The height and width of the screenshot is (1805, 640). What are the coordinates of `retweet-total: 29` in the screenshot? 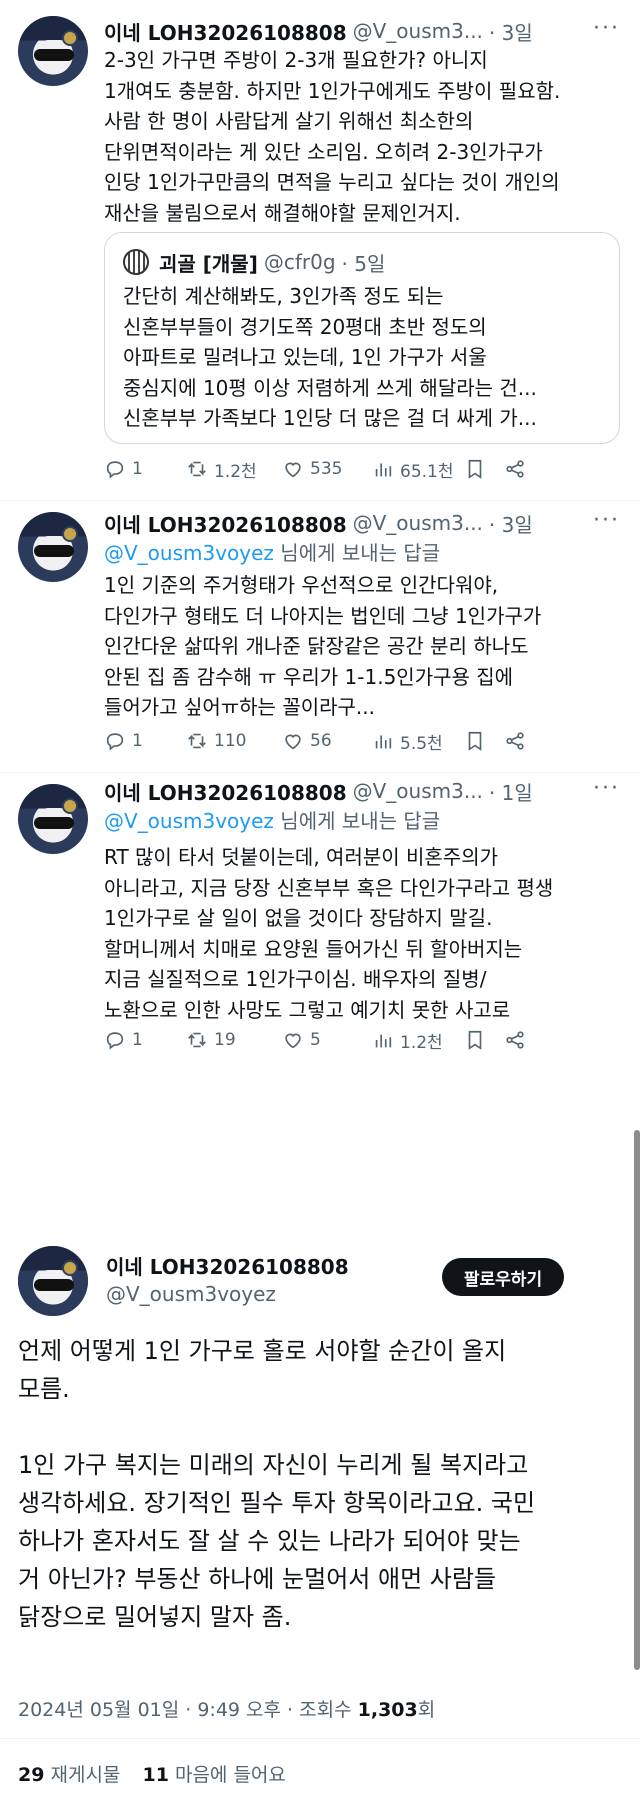 It's located at (31, 1775).